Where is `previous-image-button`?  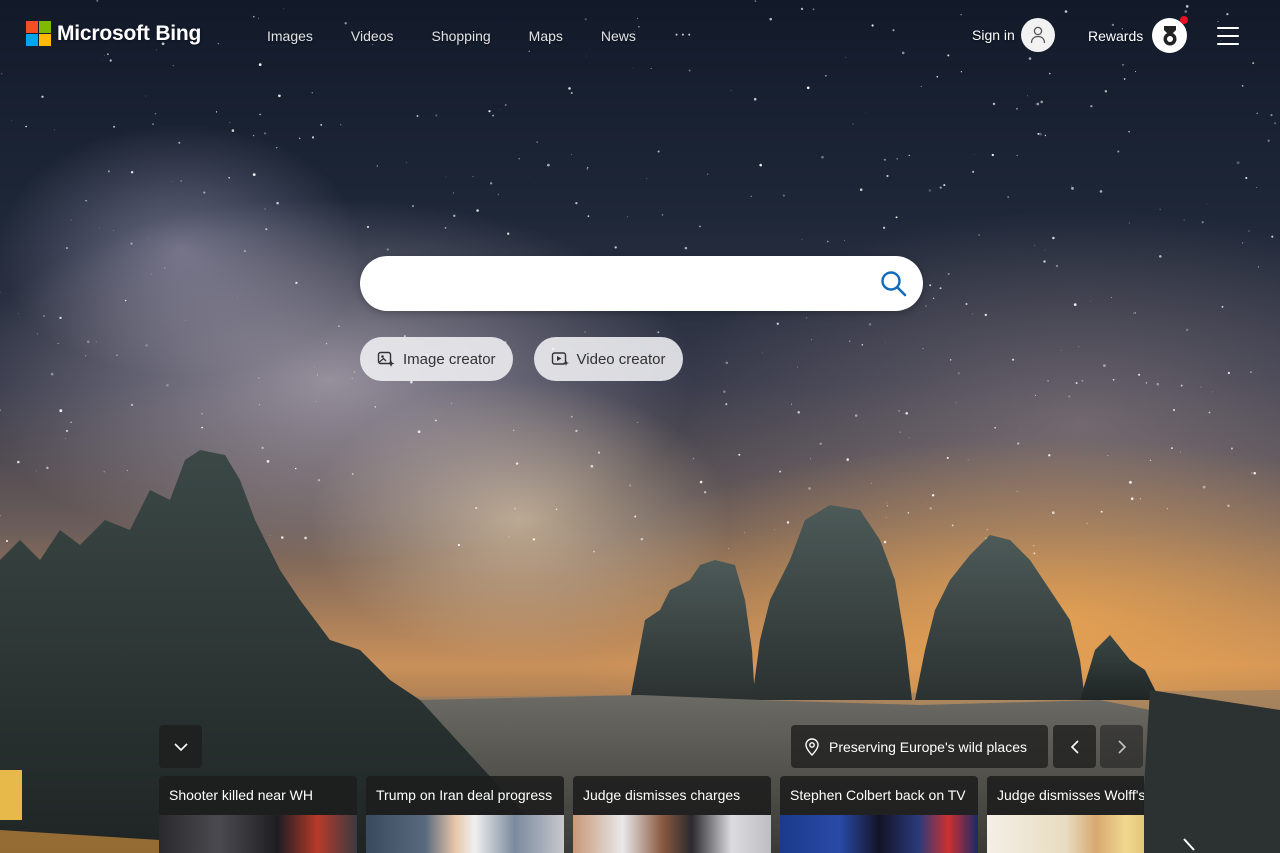 previous-image-button is located at coordinates (1074, 746).